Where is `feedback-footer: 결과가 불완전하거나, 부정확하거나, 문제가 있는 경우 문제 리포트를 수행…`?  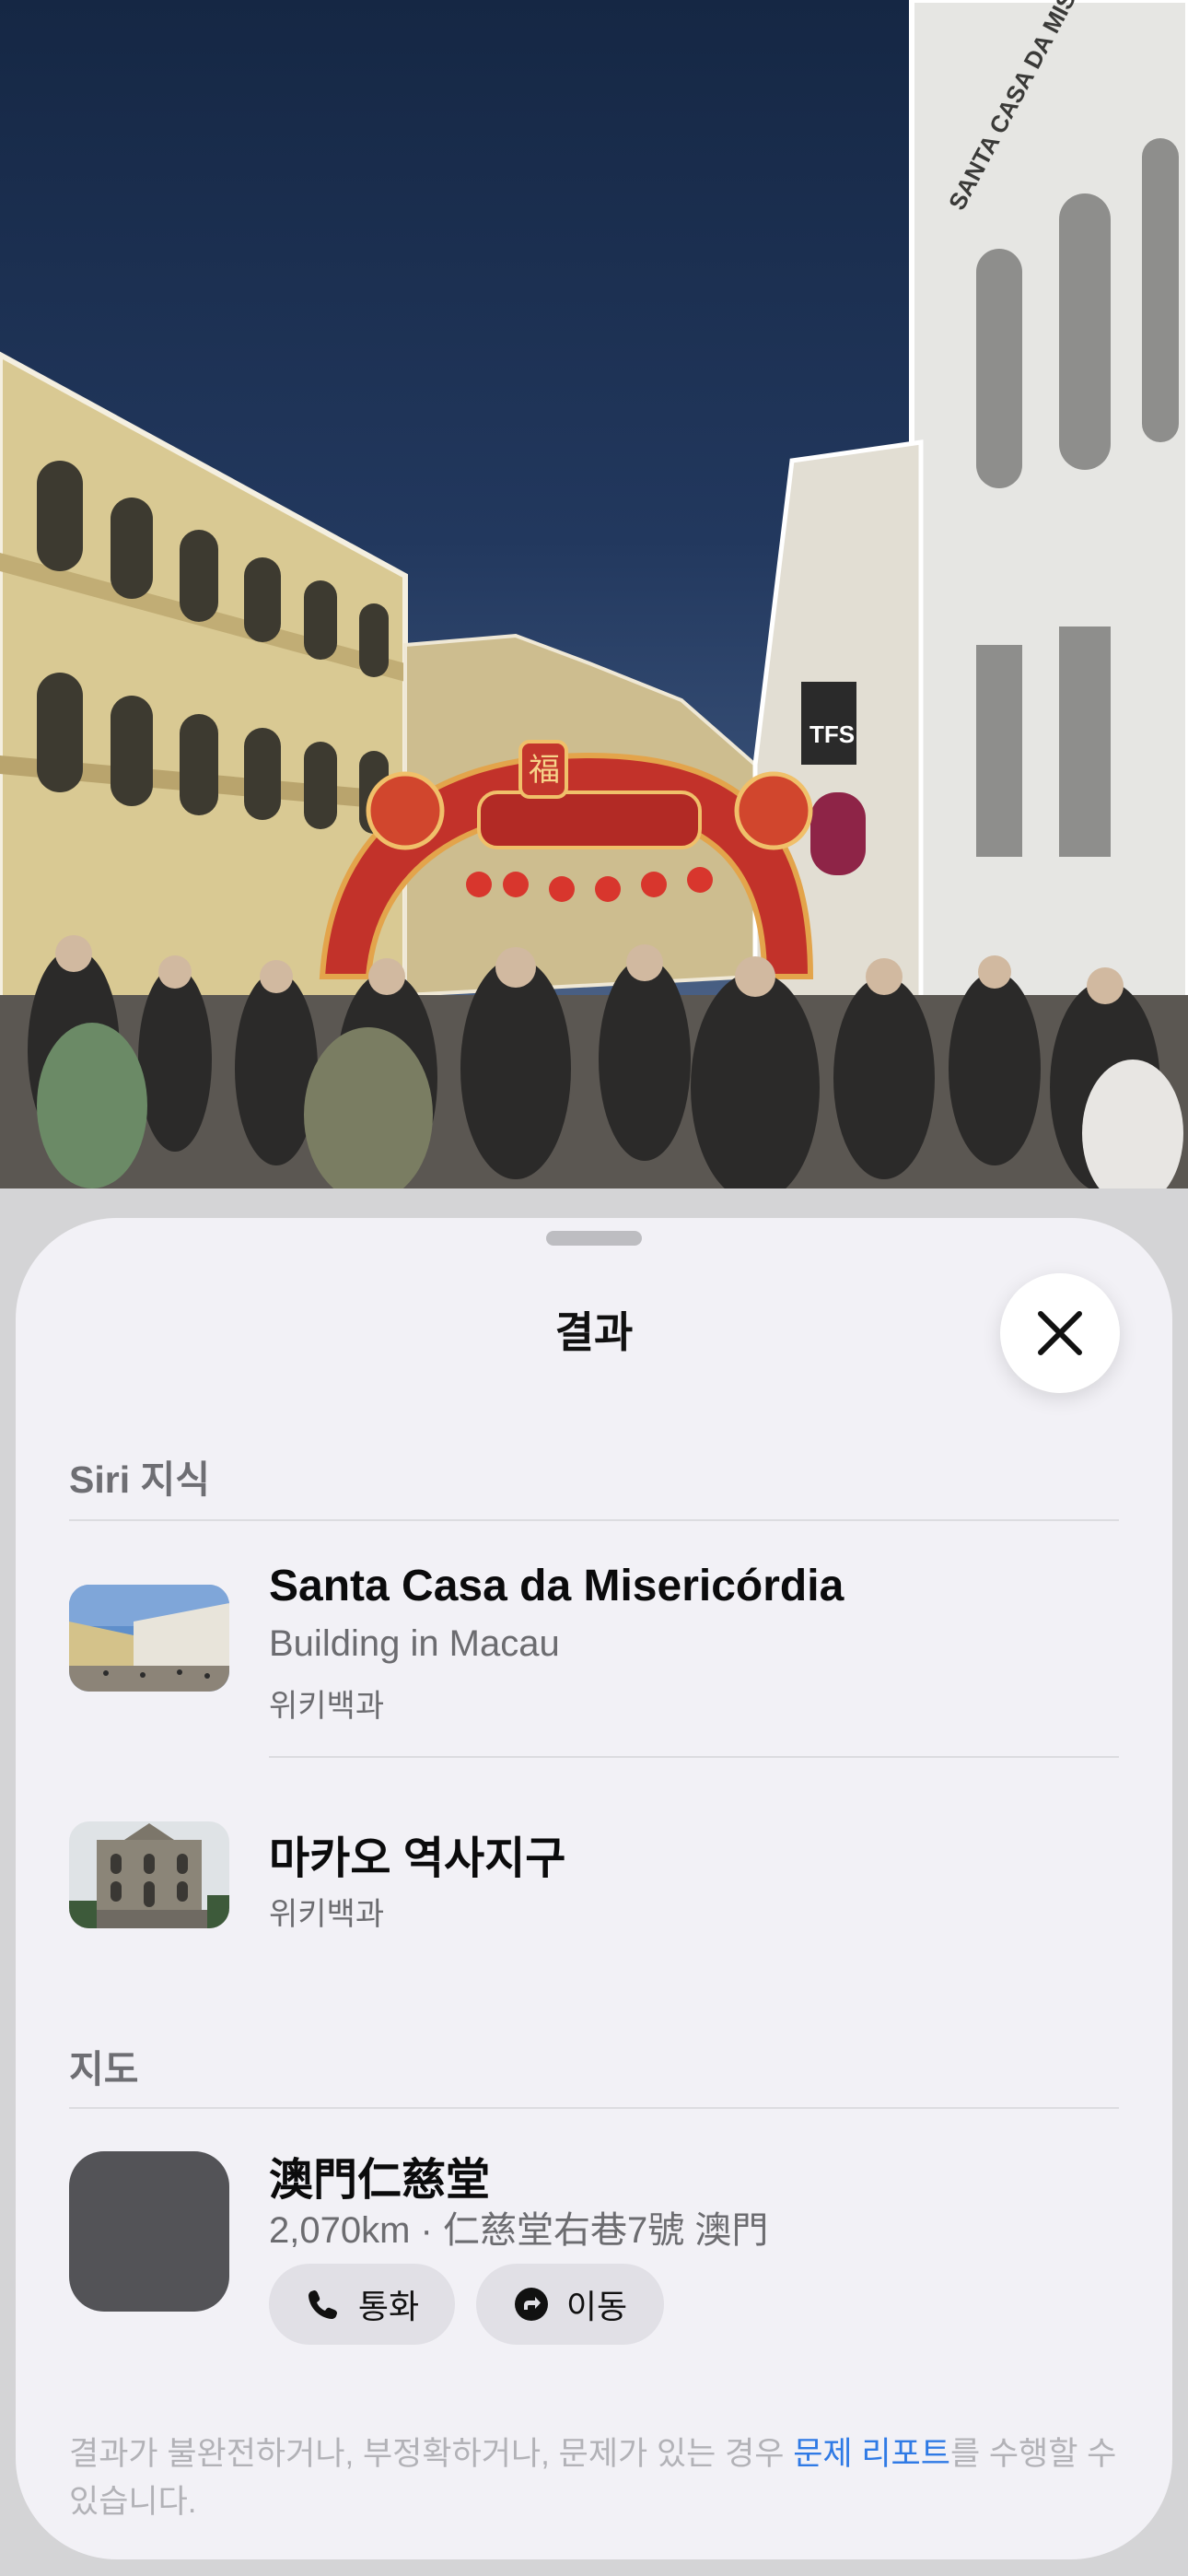
feedback-footer: 결과가 불완전하거나, 부정확하거나, 문제가 있는 경우 문제 리포트를 수행… is located at coordinates (594, 2478).